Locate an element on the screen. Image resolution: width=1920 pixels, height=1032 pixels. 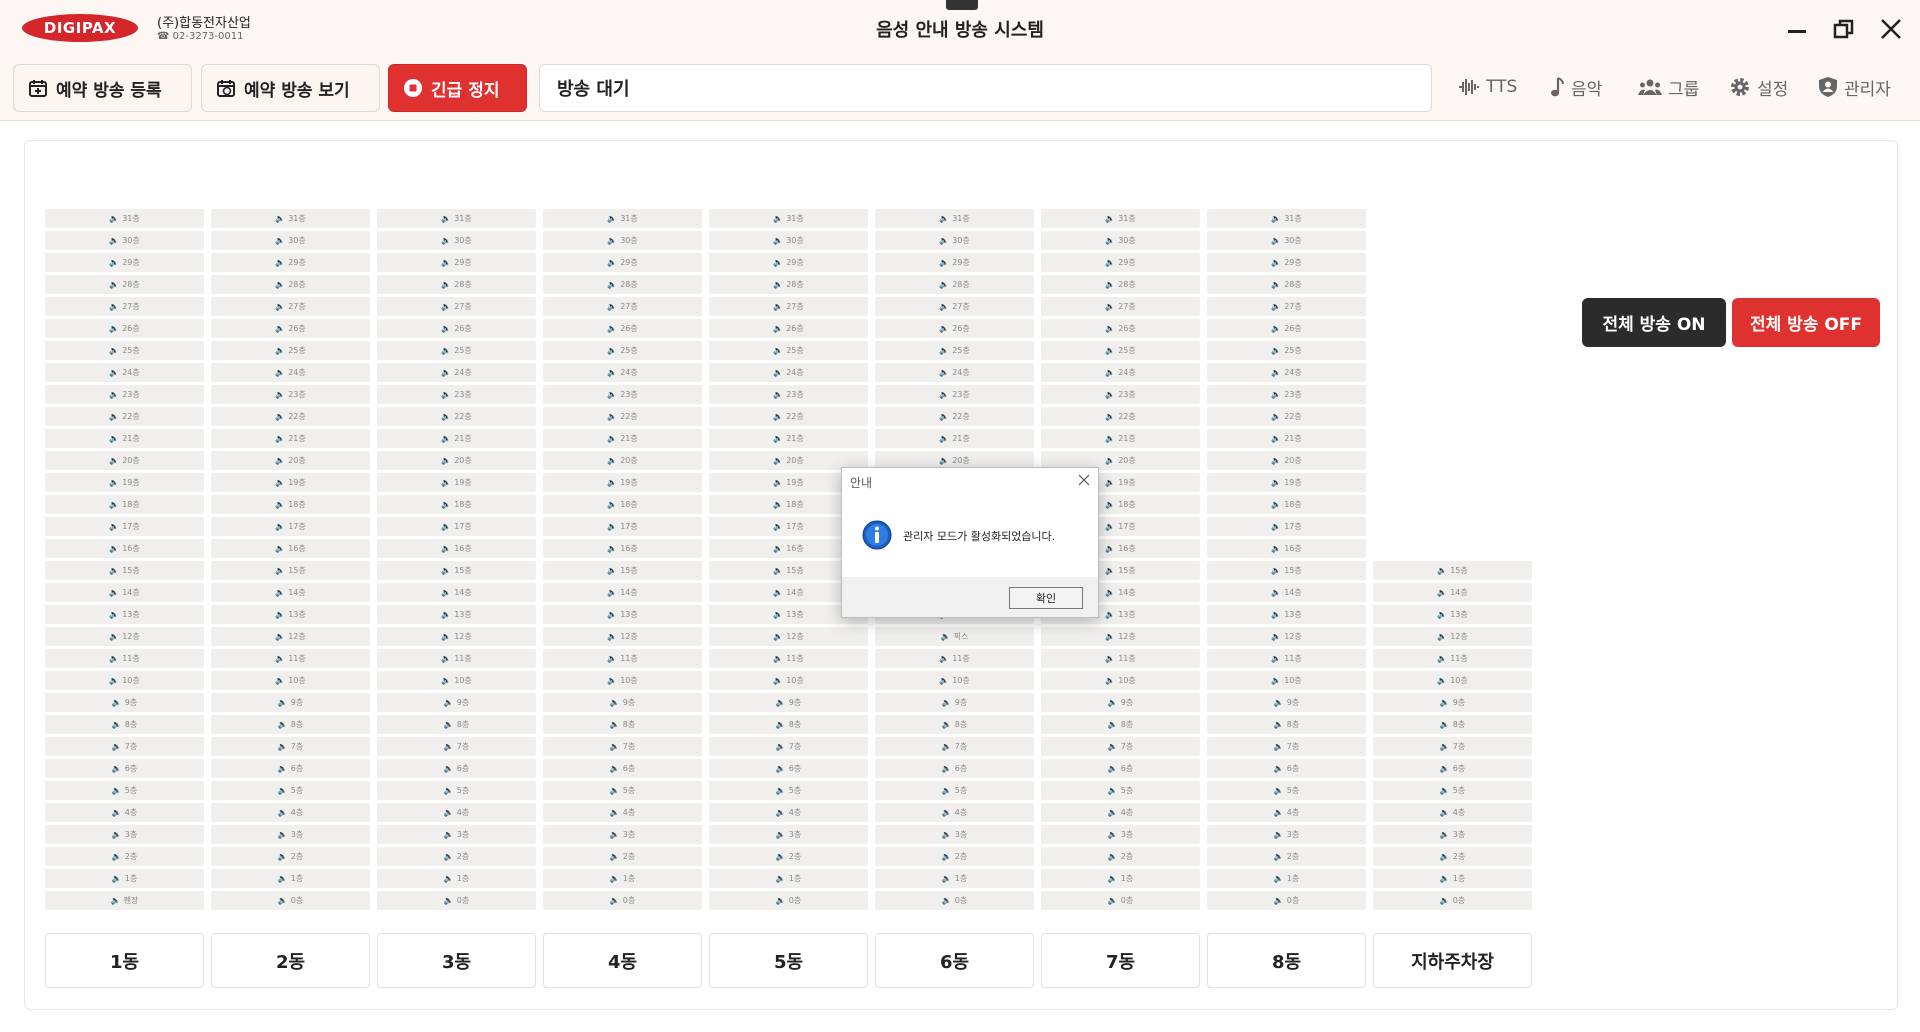
building-button: 지하주차장 is located at coordinates (1452, 960).